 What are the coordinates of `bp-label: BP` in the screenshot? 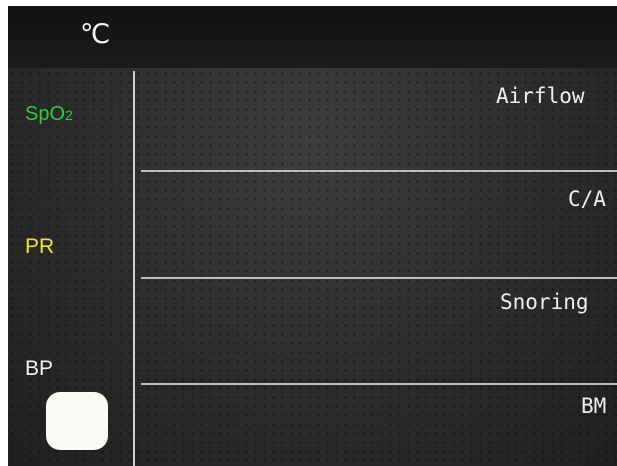 It's located at (39, 368).